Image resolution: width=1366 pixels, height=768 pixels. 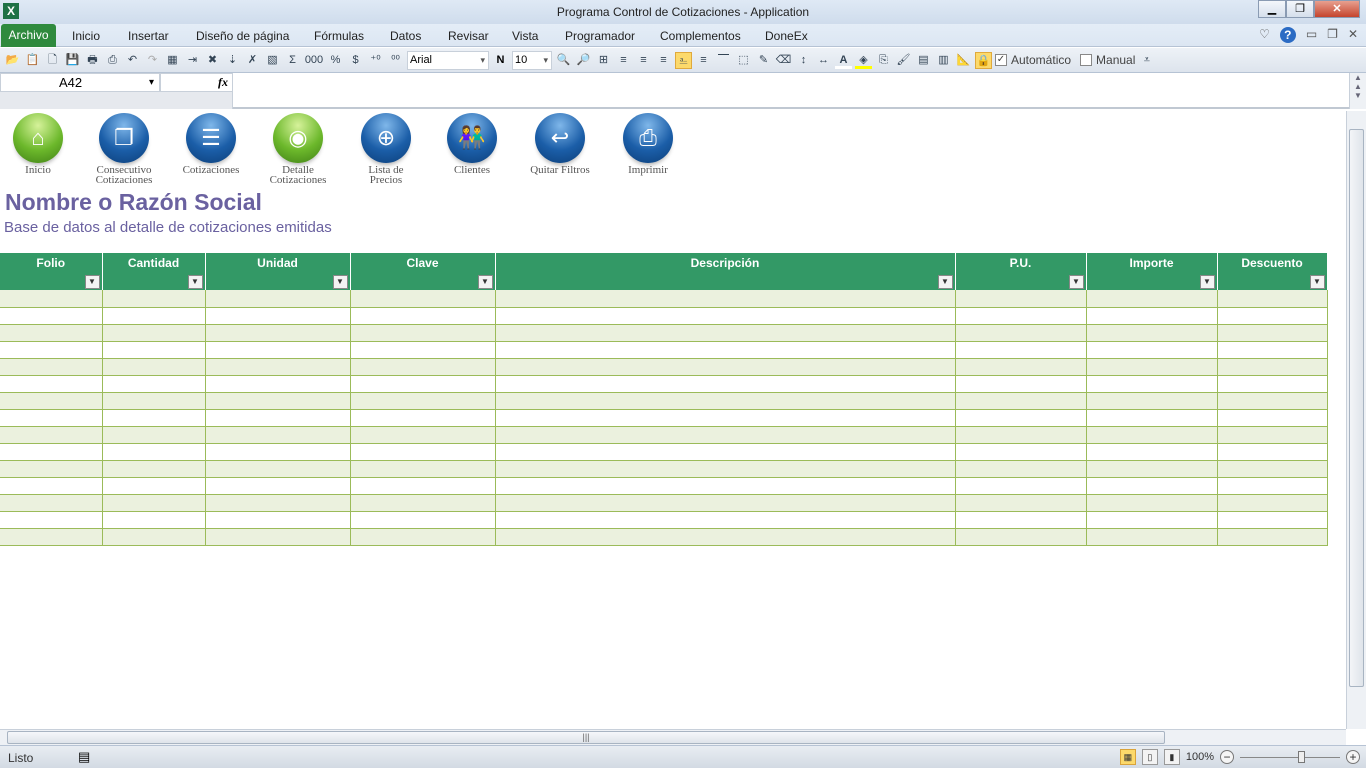 What do you see at coordinates (1146, 60) in the screenshot?
I see `customize-toolbar-icon: ⩡` at bounding box center [1146, 60].